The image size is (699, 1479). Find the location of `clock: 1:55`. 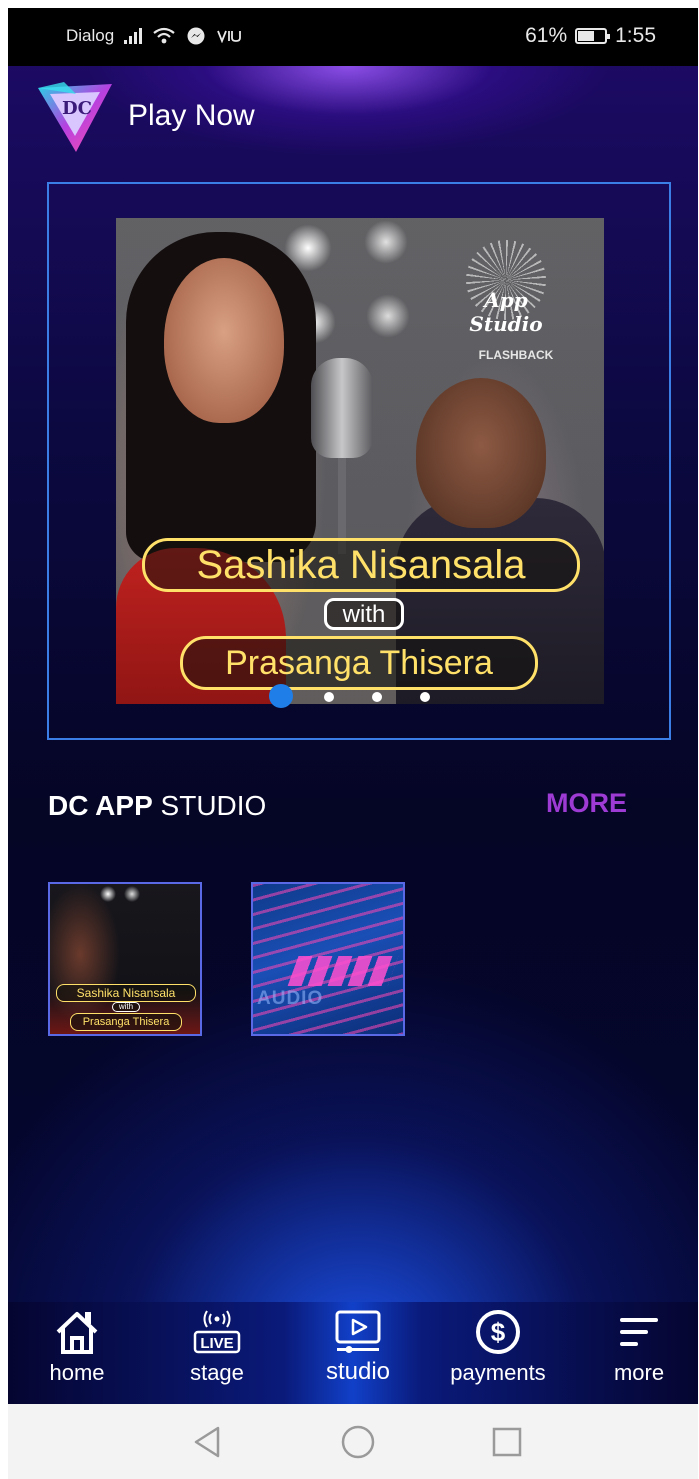

clock: 1:55 is located at coordinates (635, 35).